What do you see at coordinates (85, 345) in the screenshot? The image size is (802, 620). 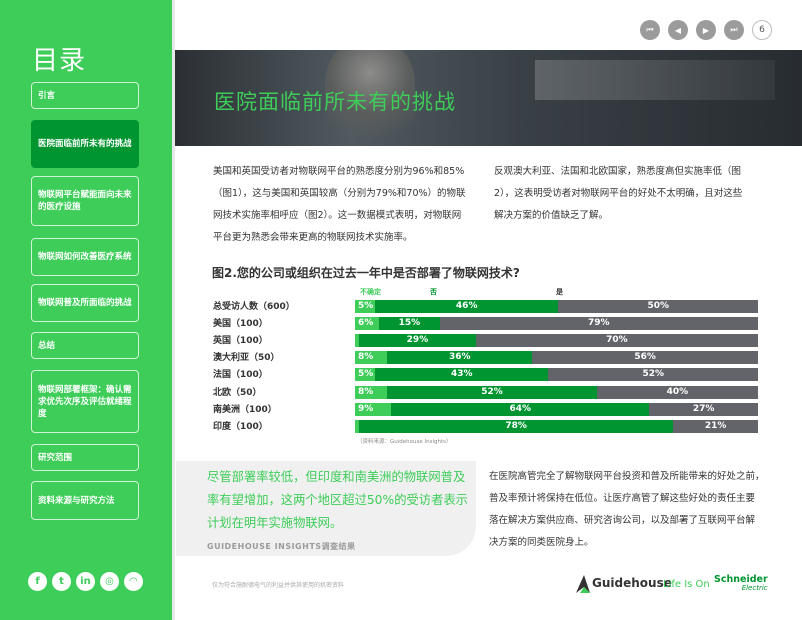 I see `toc-item: 总结` at bounding box center [85, 345].